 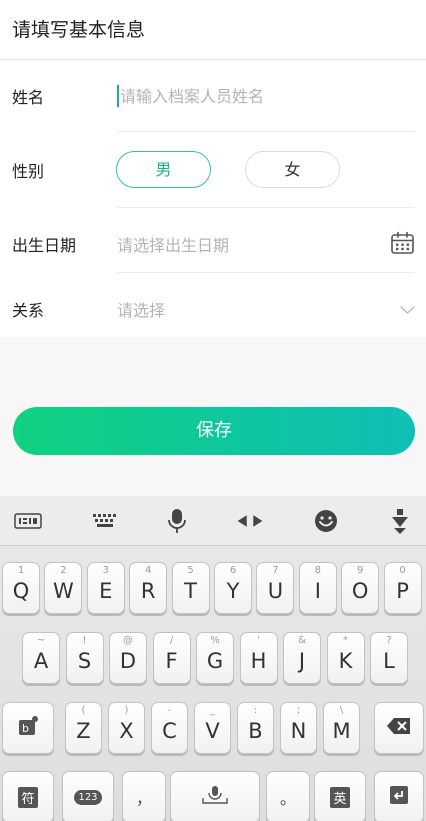 I want to click on key-secondary-label: ', so click(x=258, y=640).